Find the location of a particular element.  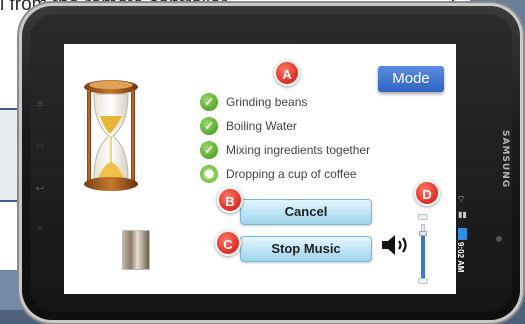

step-label: Boiling Water is located at coordinates (261, 126).